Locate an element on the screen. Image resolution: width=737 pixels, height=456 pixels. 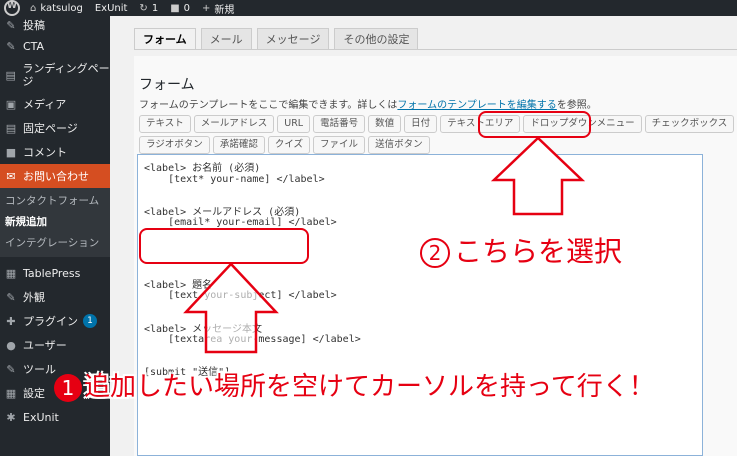
up-arrow-left is located at coordinates (231, 308).